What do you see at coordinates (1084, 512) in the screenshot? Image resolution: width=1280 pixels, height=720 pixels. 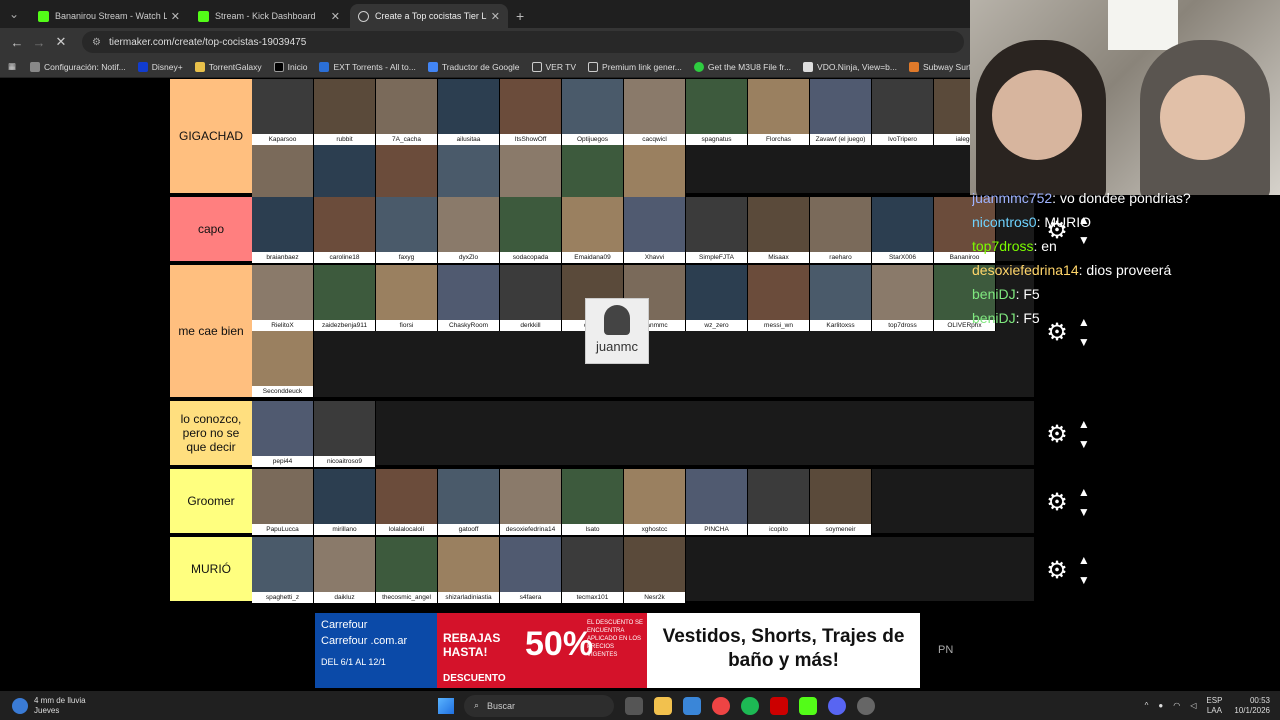 I see `chevron-down-icon: ▼` at bounding box center [1084, 512].